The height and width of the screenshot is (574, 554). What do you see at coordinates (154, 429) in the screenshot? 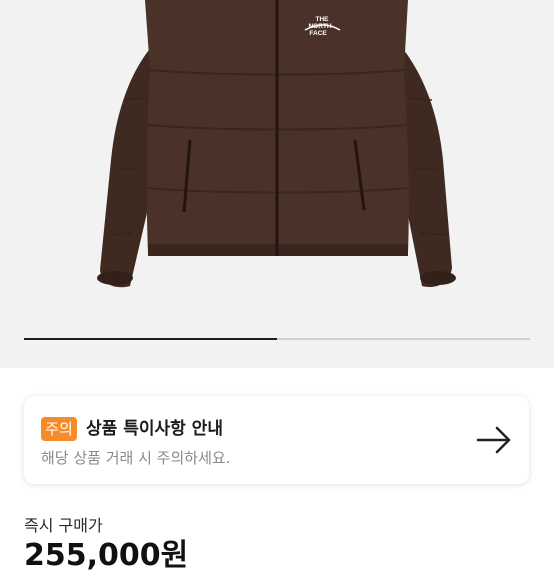
I see `notice-title: 상품 특이사항 안내` at bounding box center [154, 429].